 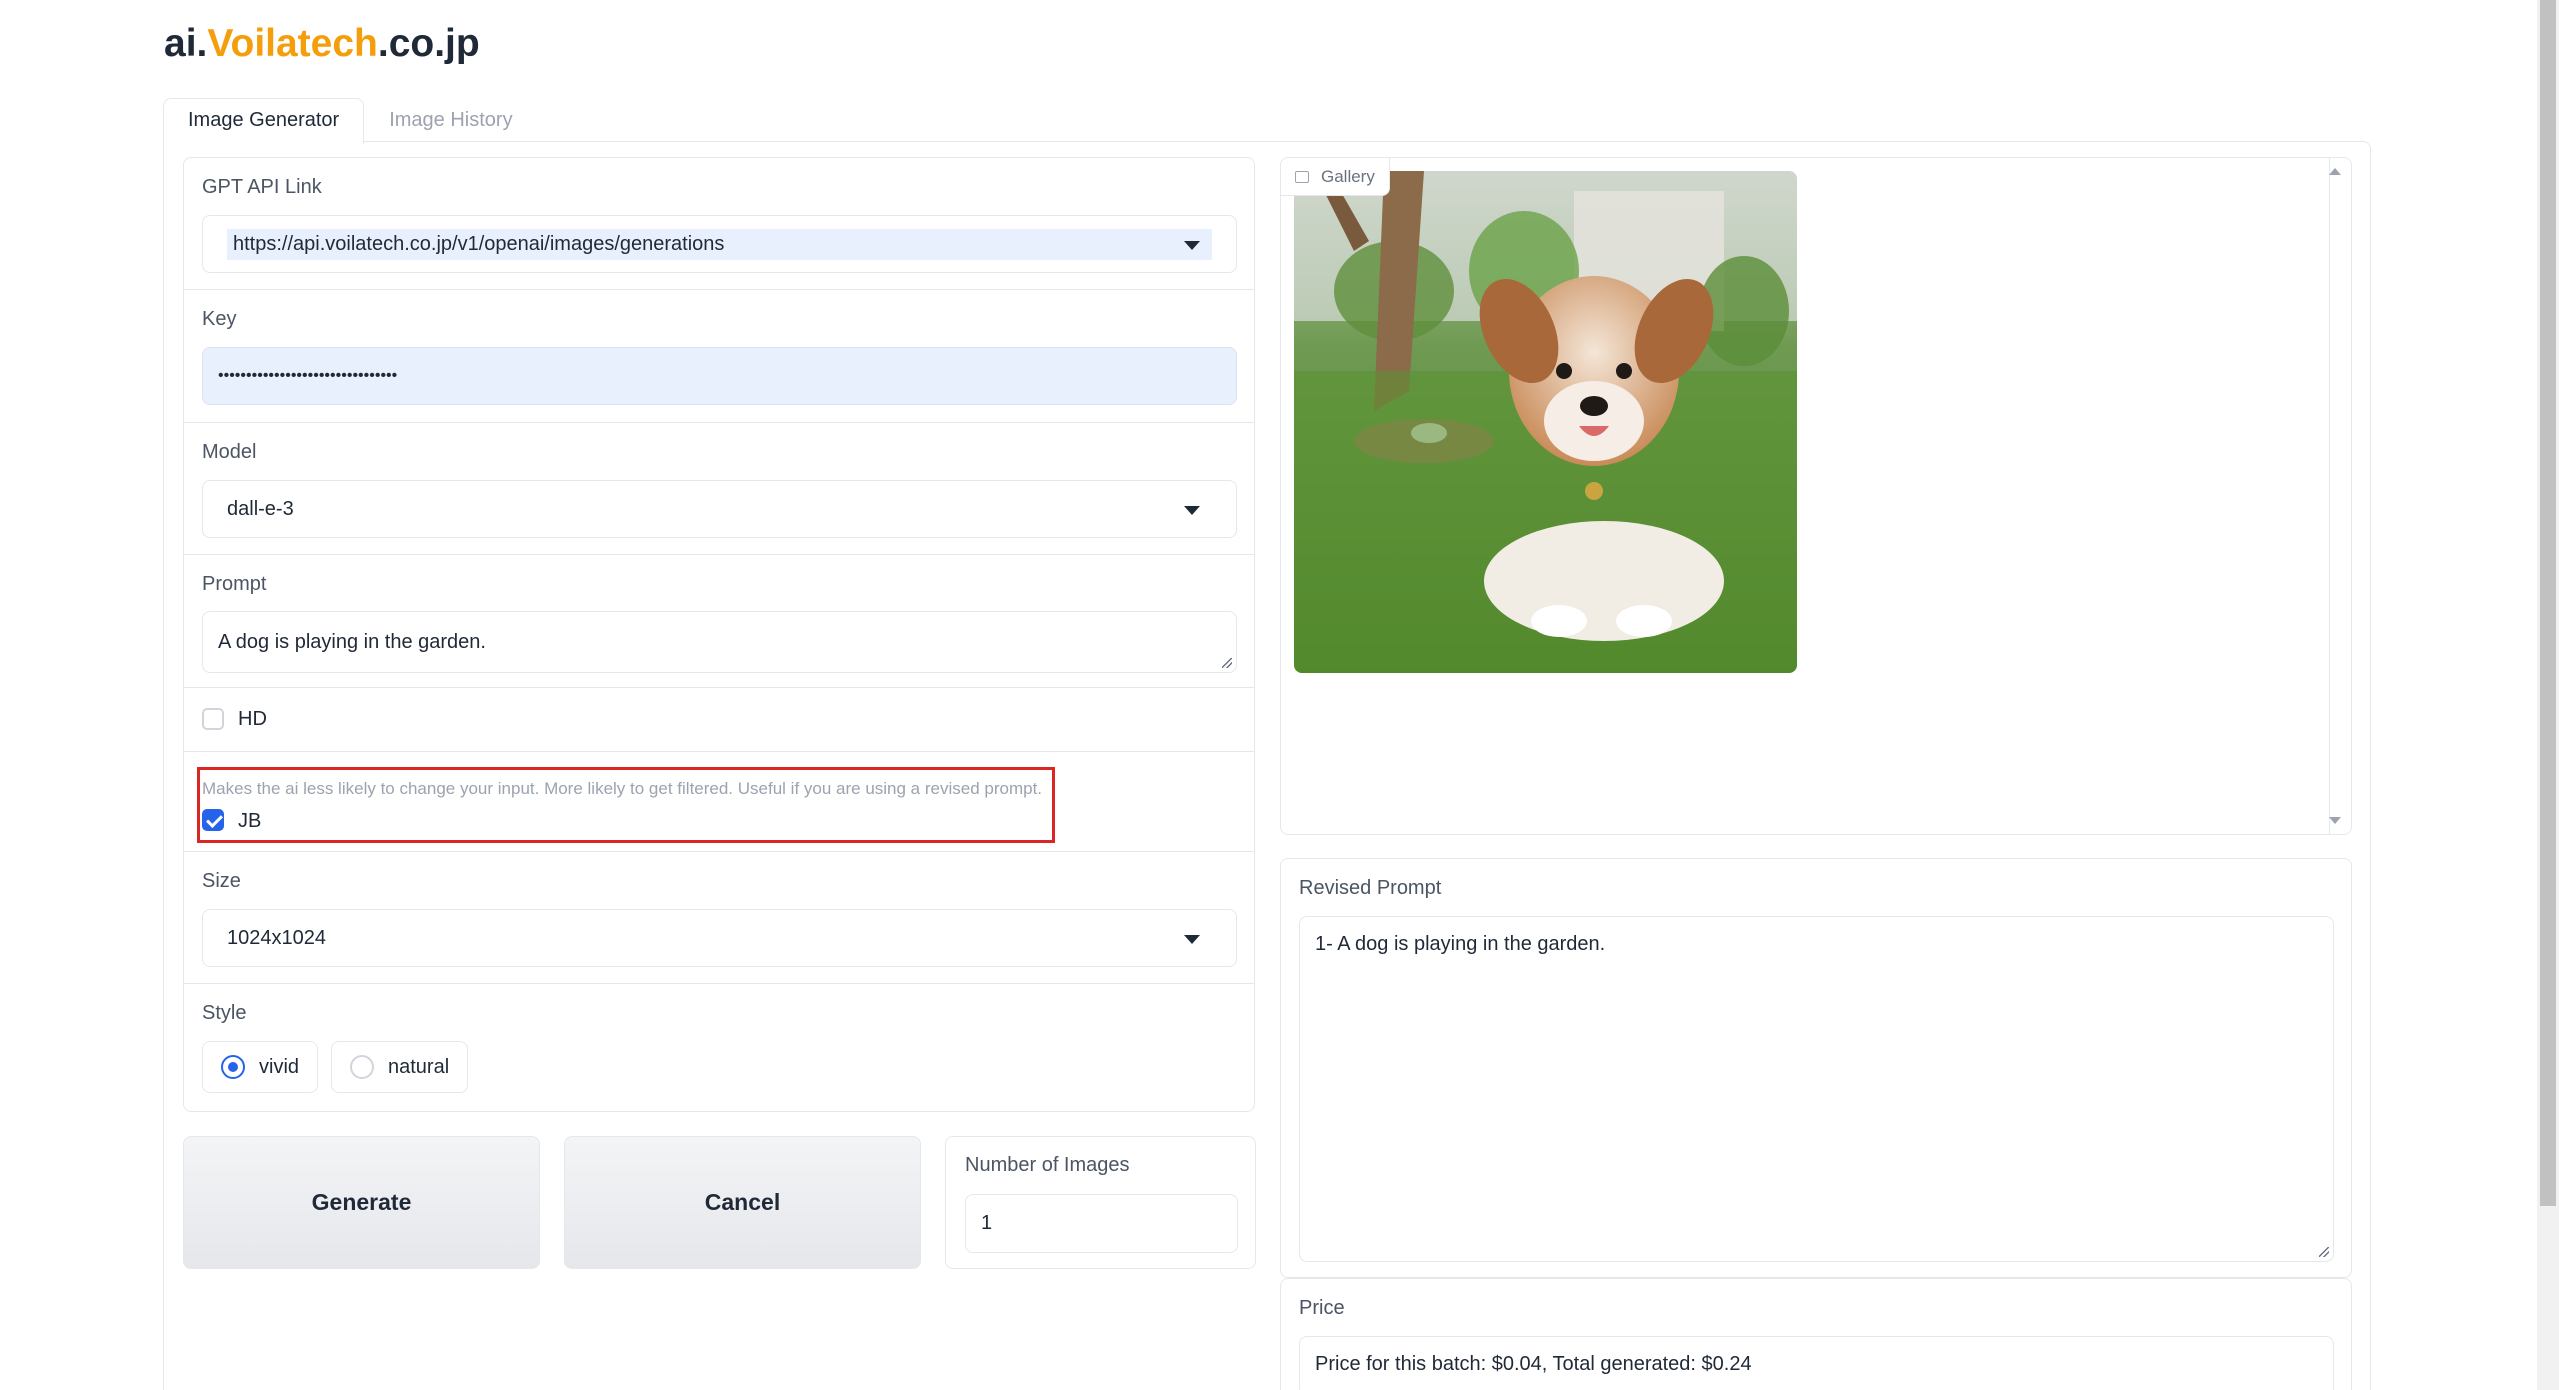 What do you see at coordinates (2329, 496) in the screenshot?
I see `gallery-scroll-track` at bounding box center [2329, 496].